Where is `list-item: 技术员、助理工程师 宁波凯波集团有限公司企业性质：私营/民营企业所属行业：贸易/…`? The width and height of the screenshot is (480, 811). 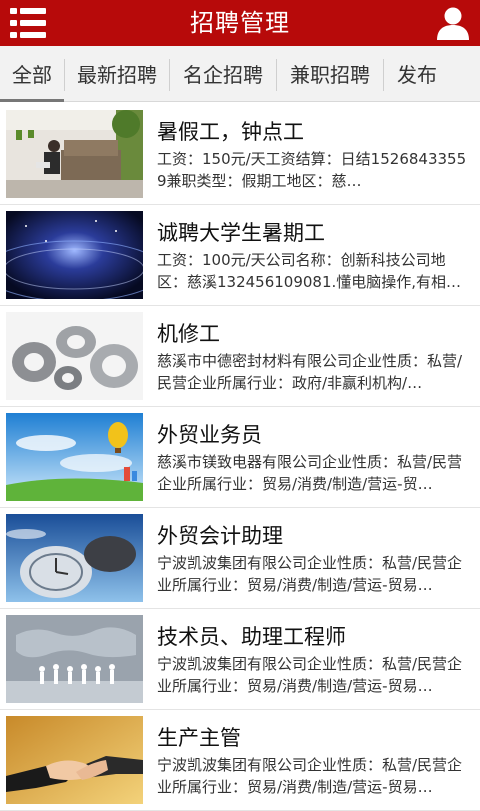
list-item: 技术员、助理工程师 宁波凯波集团有限公司企业性质：私营/民营企业所属行业：贸易/… is located at coordinates (240, 659).